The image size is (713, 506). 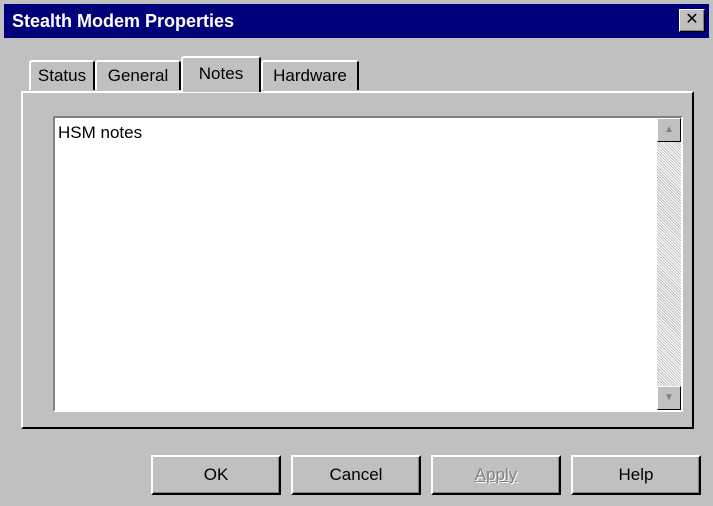 I want to click on window-title: Stealth Modem Properties, so click(x=123, y=21).